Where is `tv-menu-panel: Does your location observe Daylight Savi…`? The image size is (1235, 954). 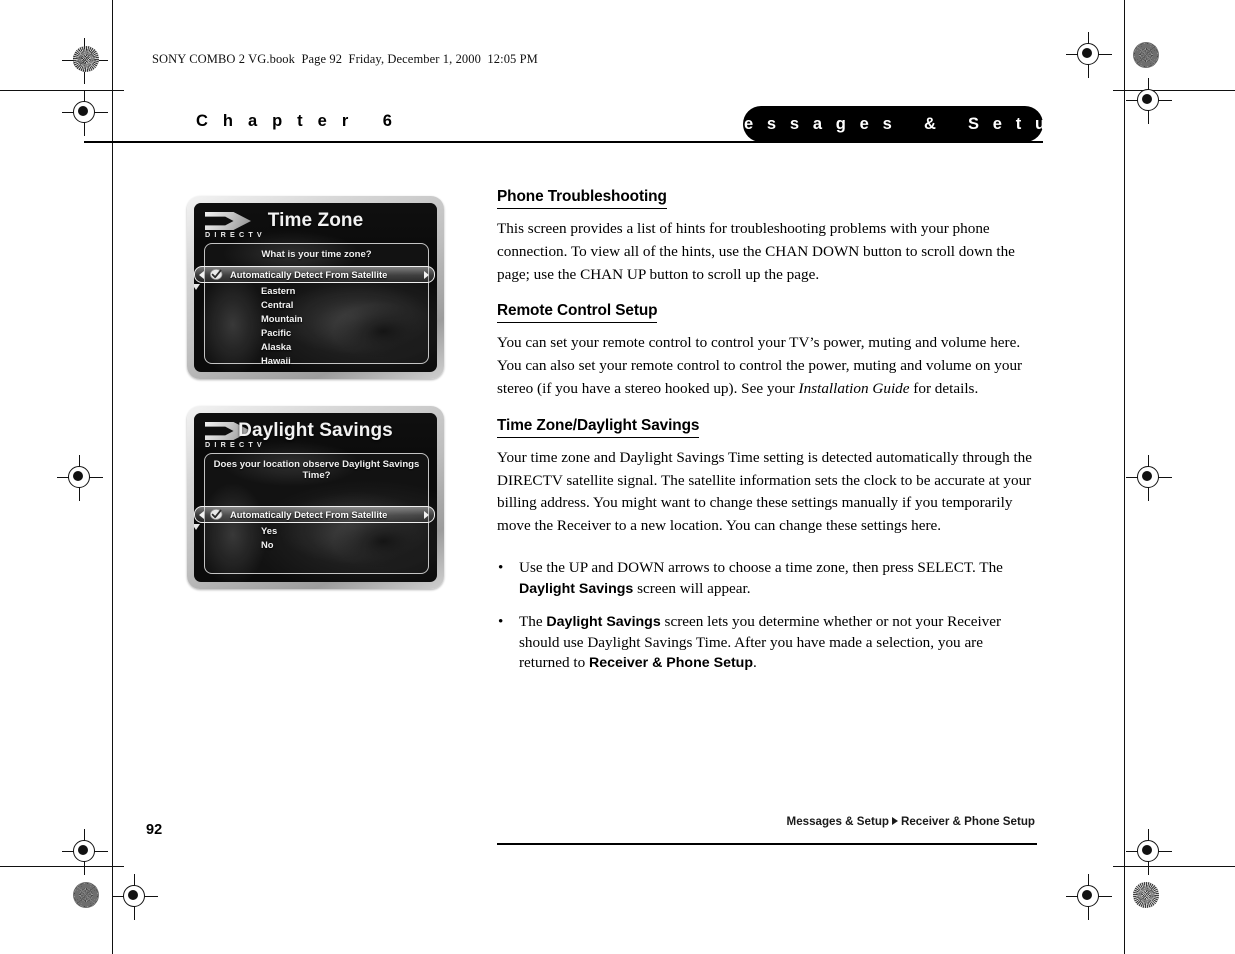
tv-menu-panel: Does your location observe Daylight Savi… is located at coordinates (314, 513).